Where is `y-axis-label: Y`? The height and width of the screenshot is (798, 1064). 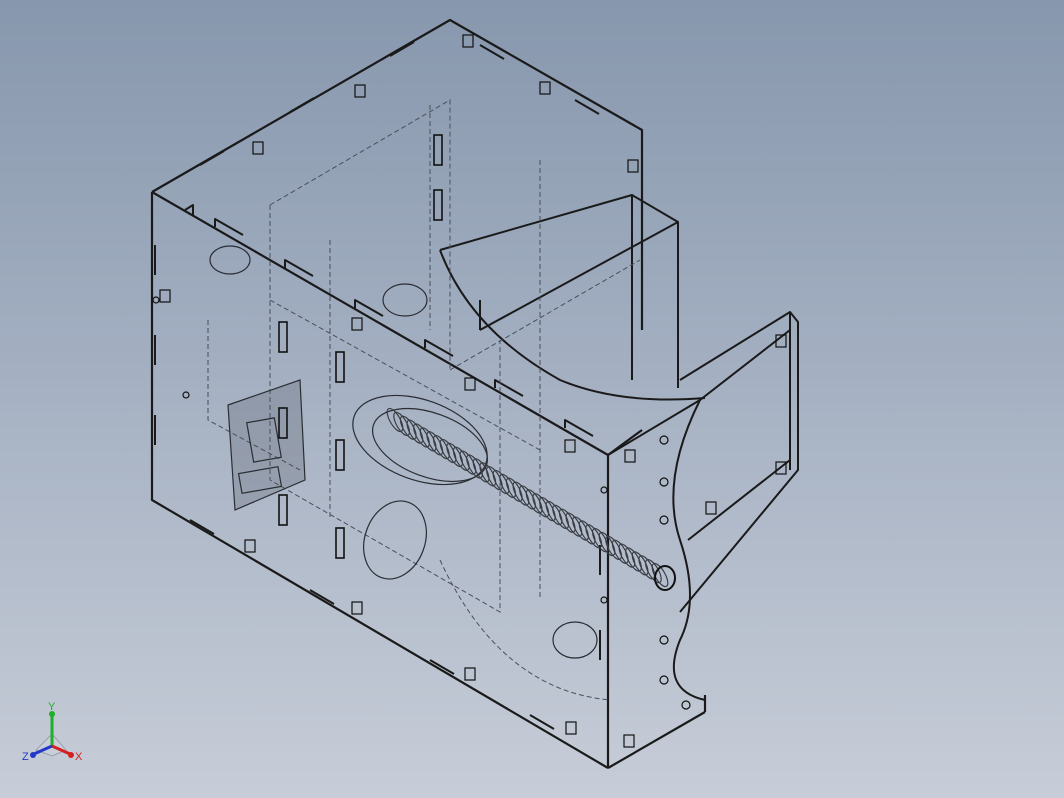 y-axis-label: Y is located at coordinates (52, 707).